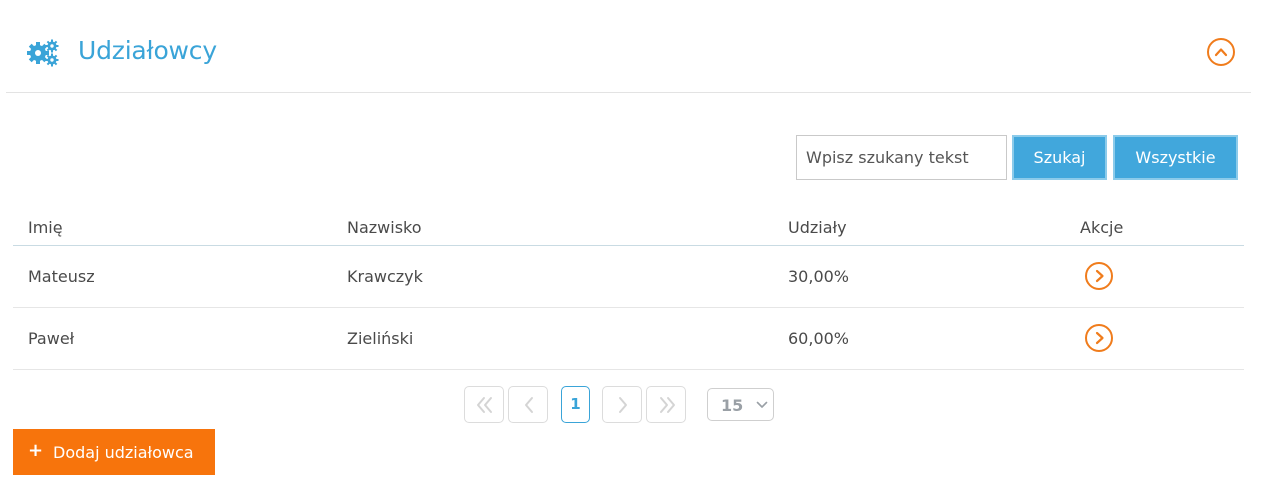  Describe the element at coordinates (385, 276) in the screenshot. I see `last-name-cell: Krawczyk` at that location.